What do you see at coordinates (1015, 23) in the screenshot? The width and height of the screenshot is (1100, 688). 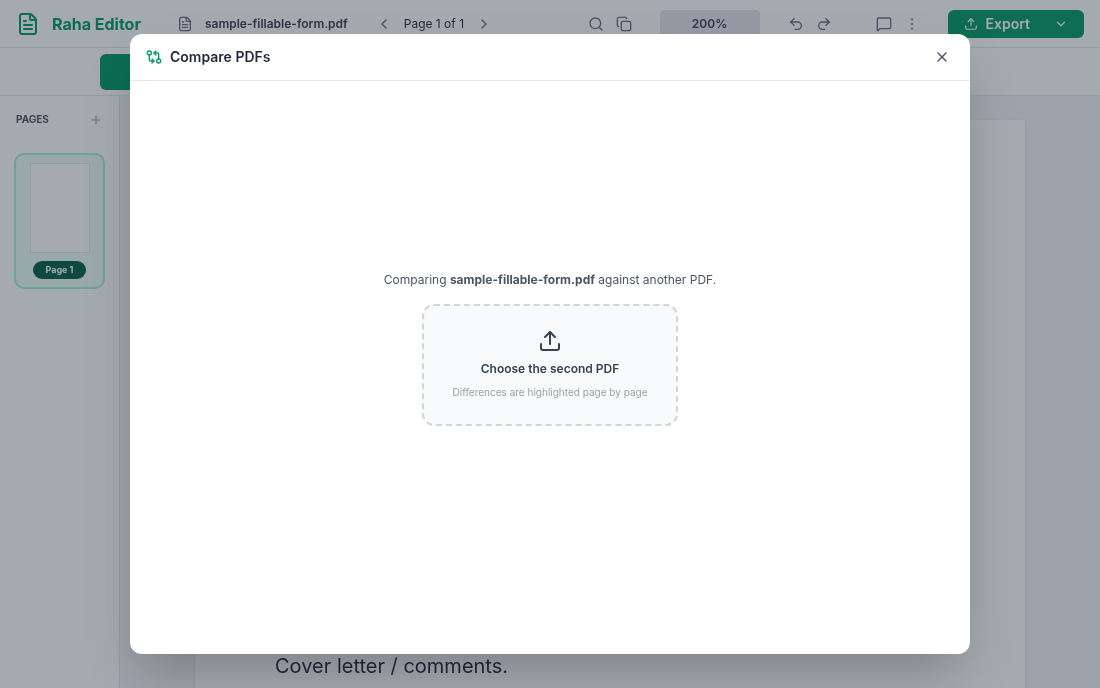 I see `export-button: Export` at bounding box center [1015, 23].